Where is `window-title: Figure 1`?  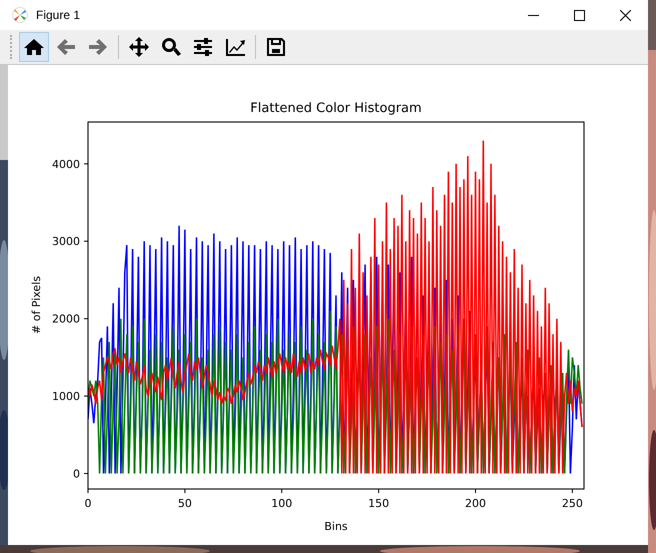
window-title: Figure 1 is located at coordinates (58, 15).